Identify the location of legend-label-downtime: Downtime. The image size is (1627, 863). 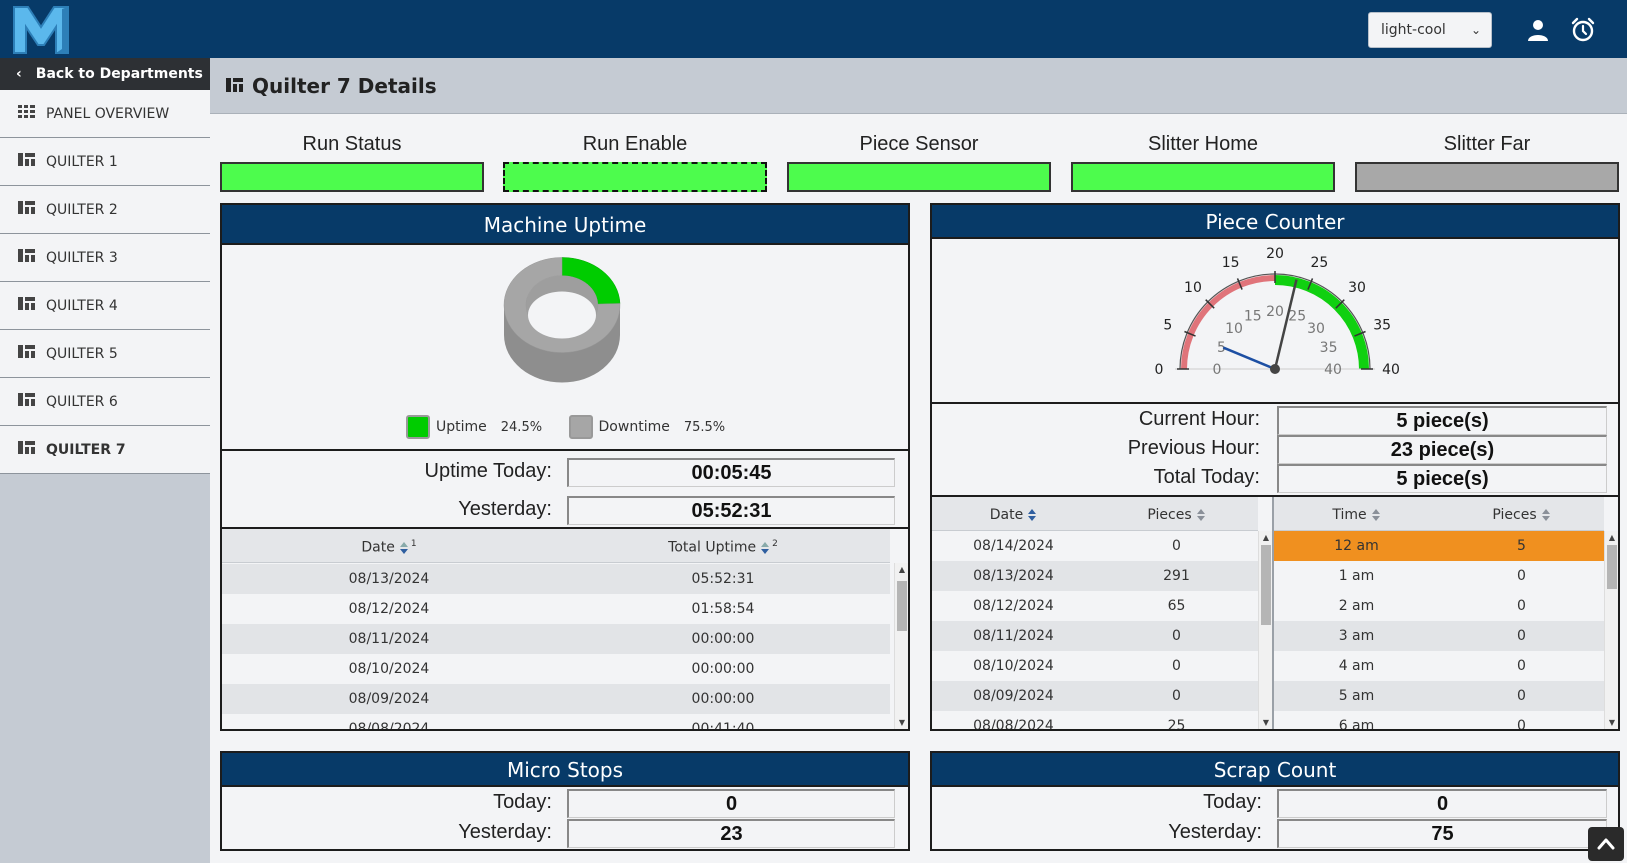
(634, 427).